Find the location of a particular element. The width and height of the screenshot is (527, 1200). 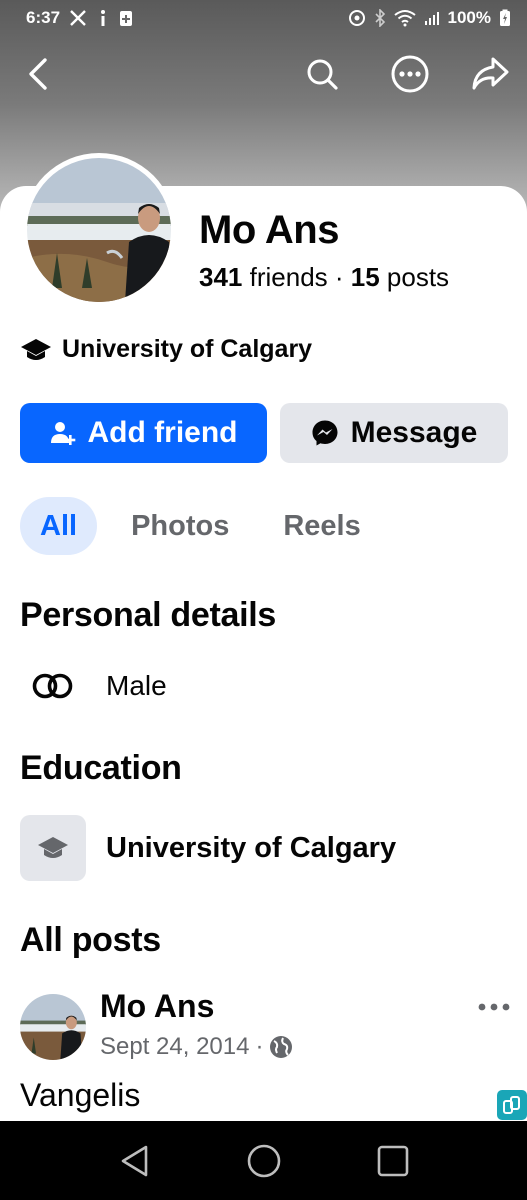

tab-photos-label: Photos is located at coordinates (180, 525).